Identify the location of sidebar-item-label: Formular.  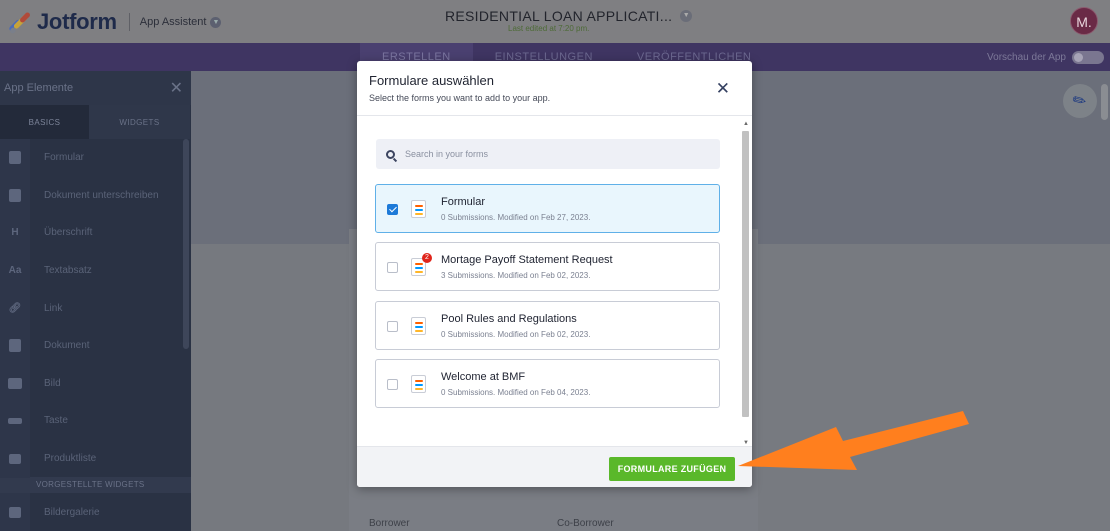
(64, 158).